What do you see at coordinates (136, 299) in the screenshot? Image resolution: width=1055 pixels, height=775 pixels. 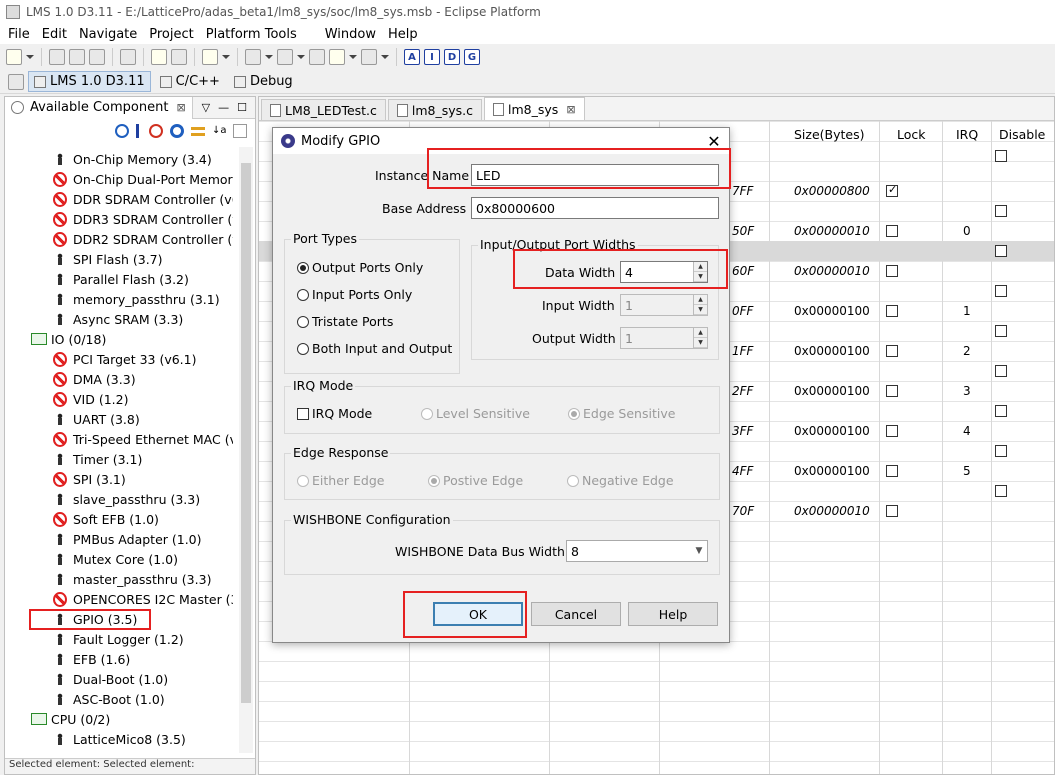 I see `list-item: memory_passthru (3.1)` at bounding box center [136, 299].